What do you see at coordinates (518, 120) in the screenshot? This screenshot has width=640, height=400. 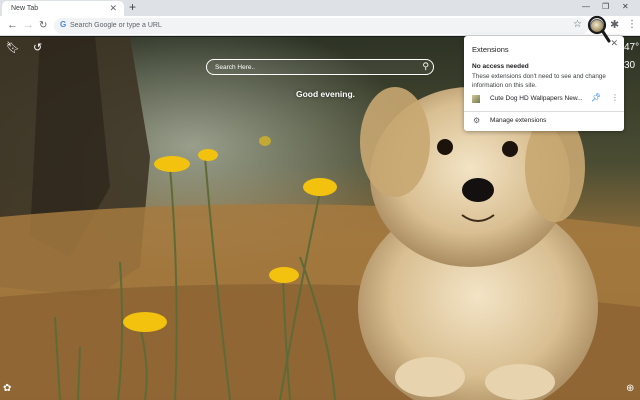 I see `manage-extensions-label: Manage extensions` at bounding box center [518, 120].